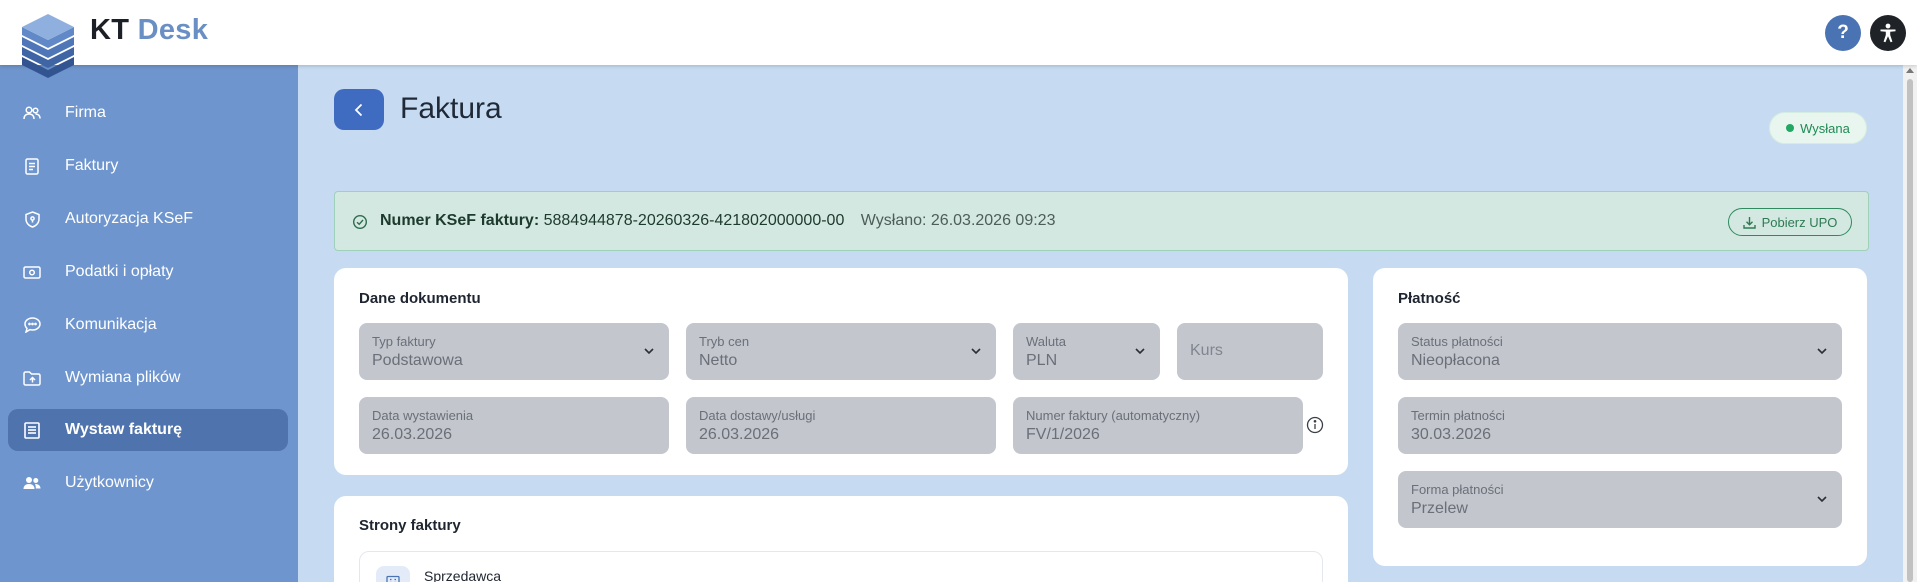 The width and height of the screenshot is (1917, 582). Describe the element at coordinates (148, 113) in the screenshot. I see `sidebar-item-firma: Firma` at that location.